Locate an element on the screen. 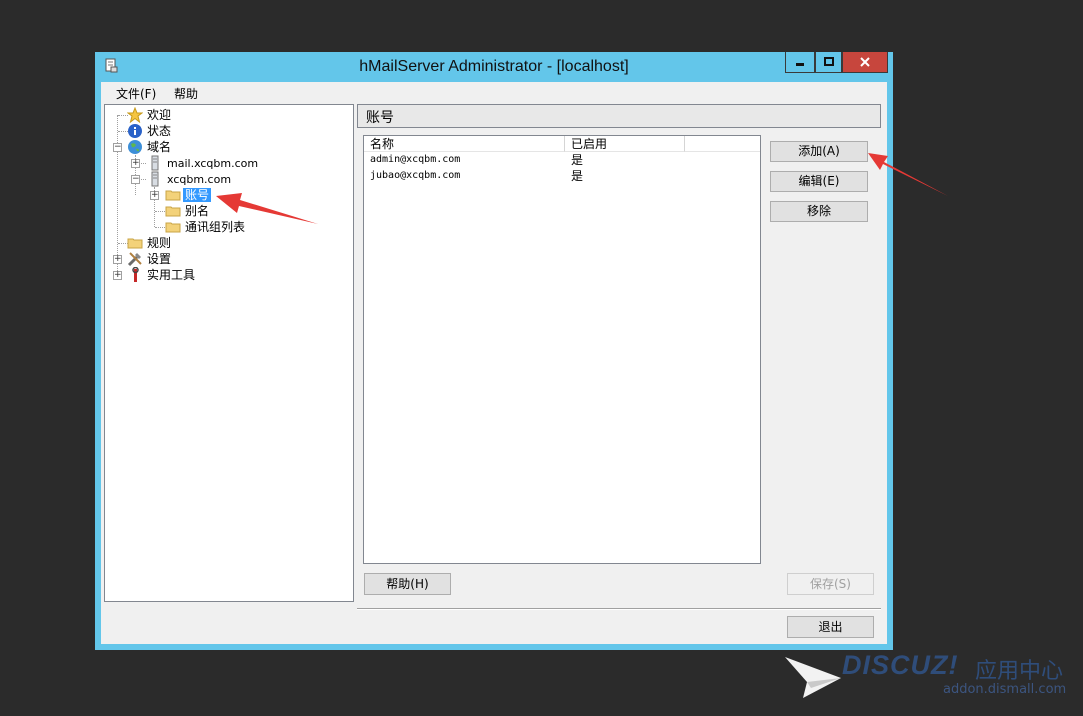  account-email: jubao@xcqbm.com is located at coordinates (415, 175).